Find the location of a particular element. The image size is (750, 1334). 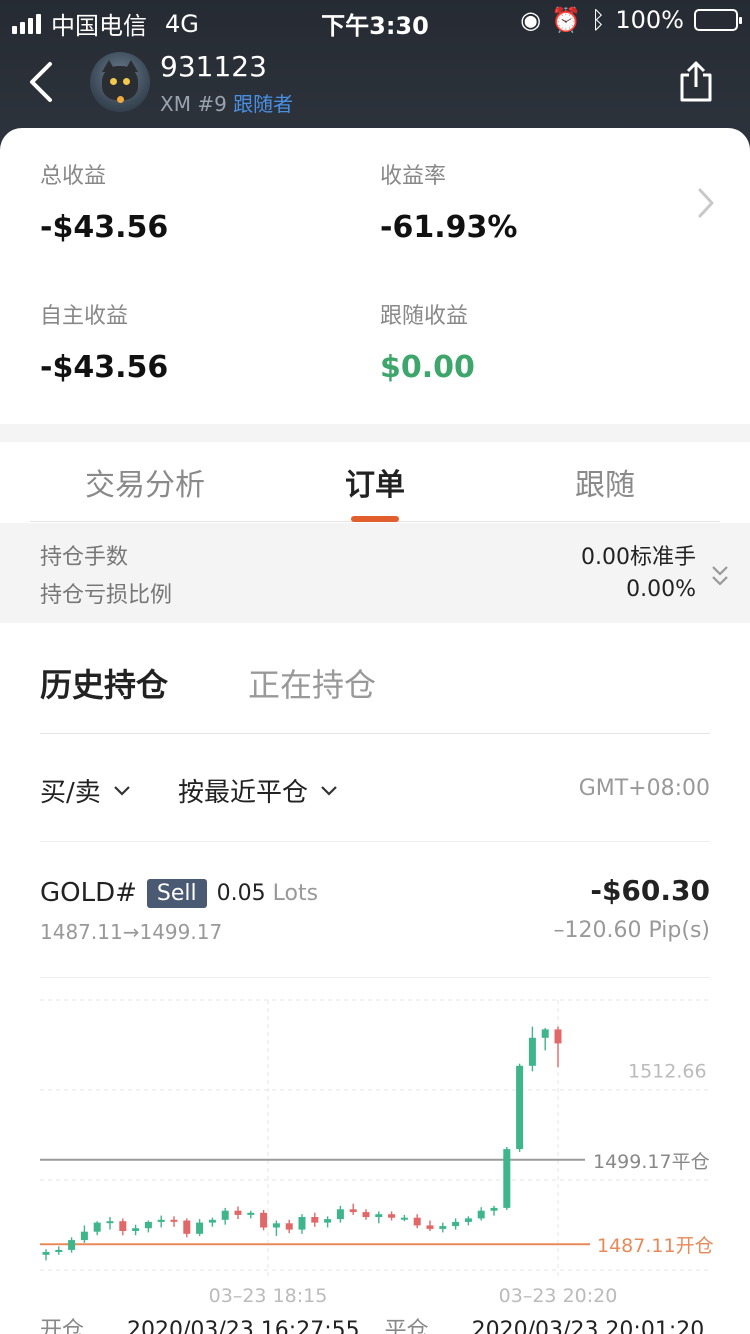

trade-pips: –120.60 Pip(s) is located at coordinates (631, 930).